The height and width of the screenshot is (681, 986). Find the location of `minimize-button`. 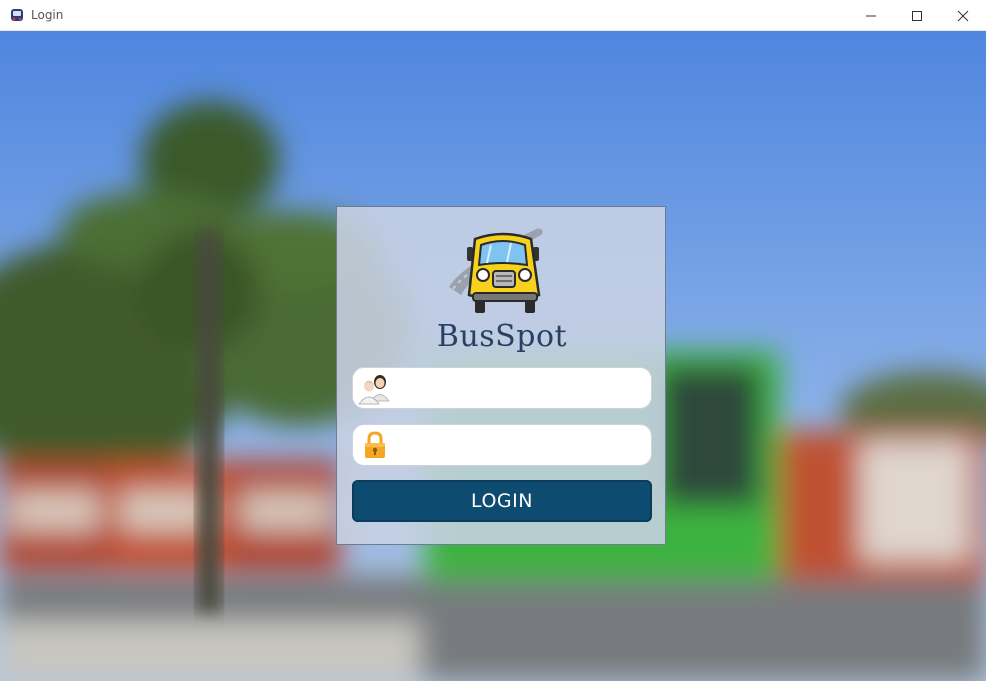

minimize-button is located at coordinates (871, 15).